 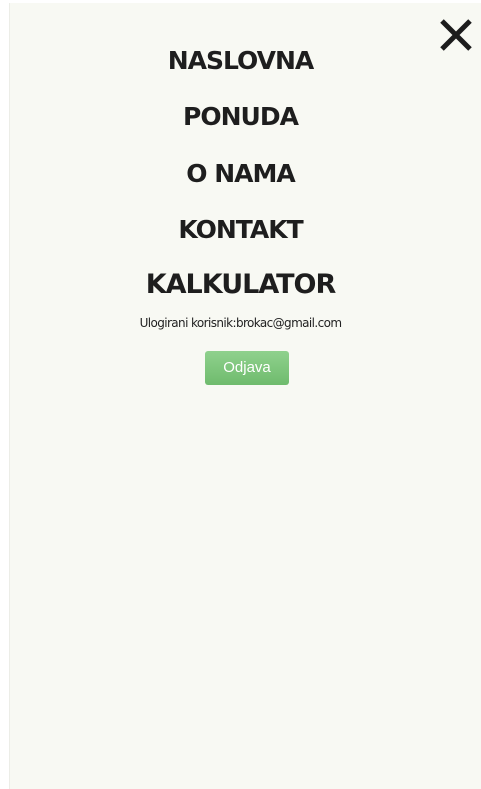 I want to click on nav-item-kalkulator: KALKULATOR, so click(x=240, y=285).